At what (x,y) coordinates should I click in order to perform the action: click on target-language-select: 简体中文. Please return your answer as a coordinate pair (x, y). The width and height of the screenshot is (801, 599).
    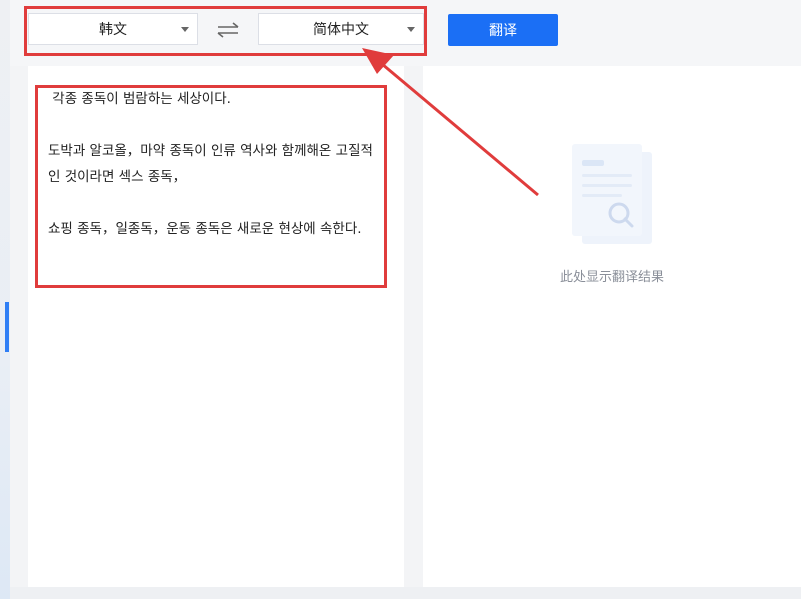
    Looking at the image, I should click on (341, 29).